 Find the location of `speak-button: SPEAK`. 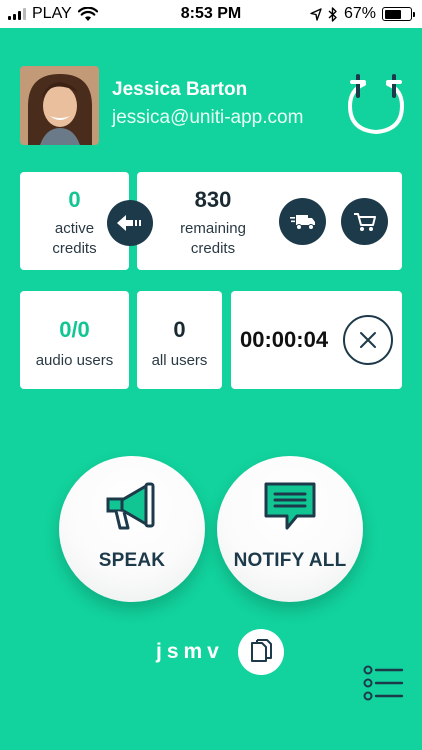

speak-button: SPEAK is located at coordinates (132, 529).